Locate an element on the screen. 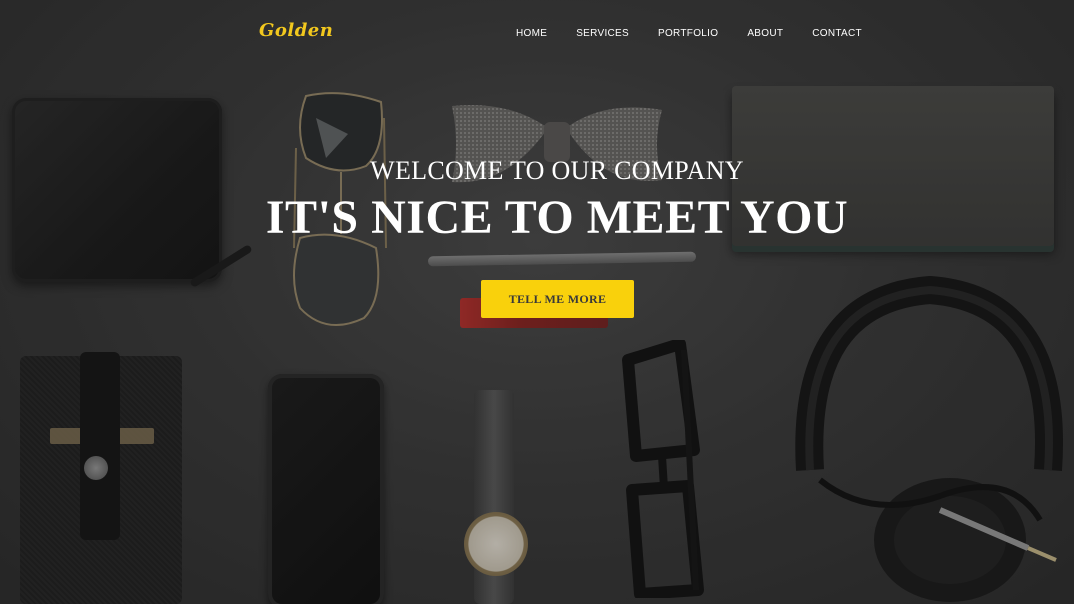 The height and width of the screenshot is (604, 1074). nav-link-services: SERVICES is located at coordinates (602, 33).